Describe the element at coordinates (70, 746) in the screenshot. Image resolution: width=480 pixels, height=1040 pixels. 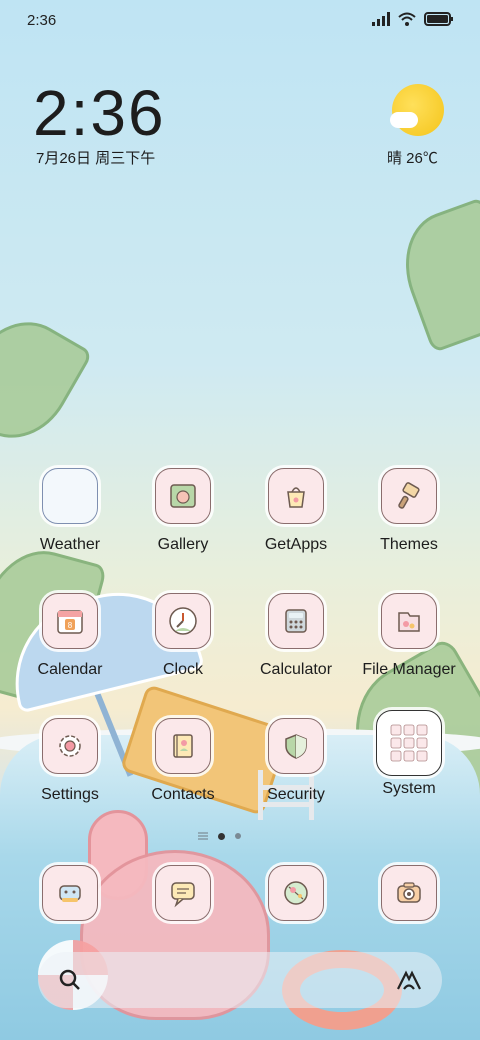
I see `settings-icon` at that location.